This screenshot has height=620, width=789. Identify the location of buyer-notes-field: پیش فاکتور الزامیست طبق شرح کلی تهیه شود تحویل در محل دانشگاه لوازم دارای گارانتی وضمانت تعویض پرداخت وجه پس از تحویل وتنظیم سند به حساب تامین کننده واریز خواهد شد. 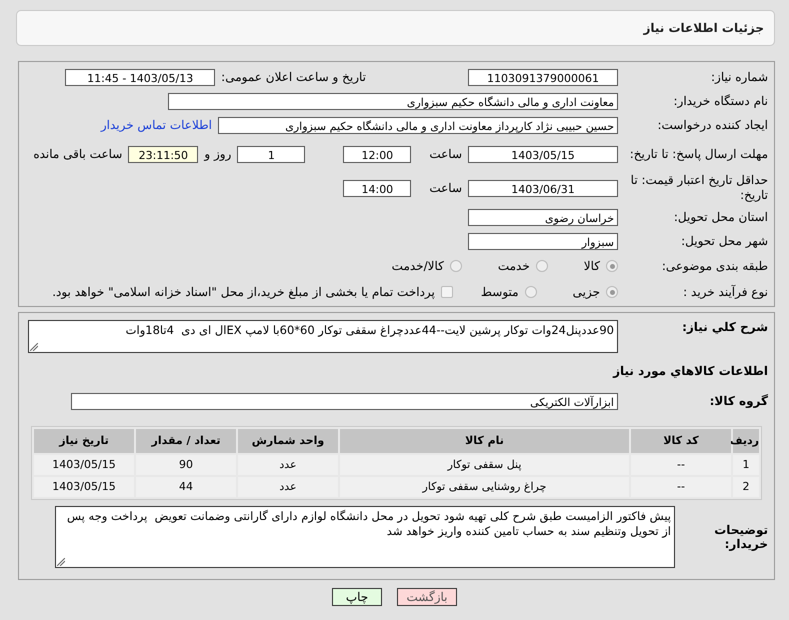
(365, 537).